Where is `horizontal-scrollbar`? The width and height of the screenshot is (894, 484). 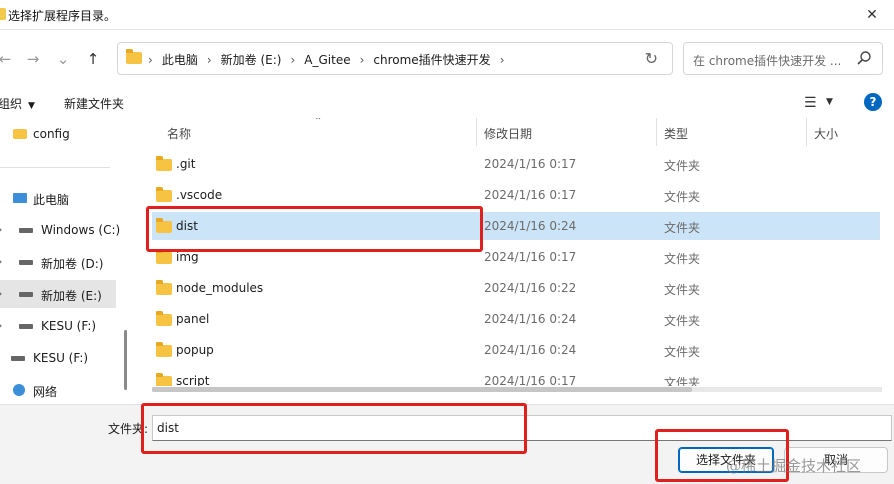
horizontal-scrollbar is located at coordinates (517, 389).